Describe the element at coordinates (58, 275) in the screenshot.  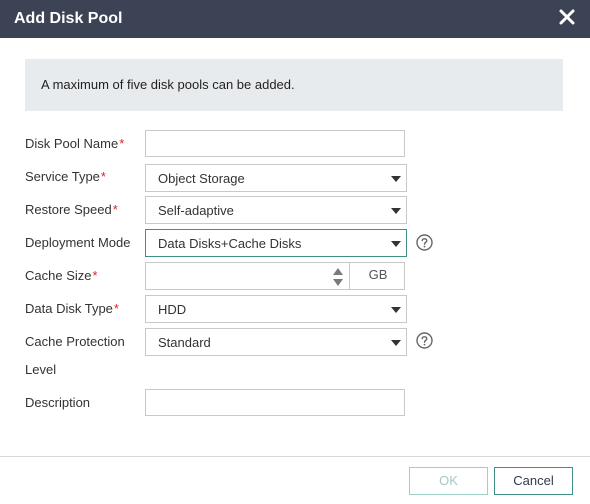
I see `cache-size-label-text: Cache Size` at that location.